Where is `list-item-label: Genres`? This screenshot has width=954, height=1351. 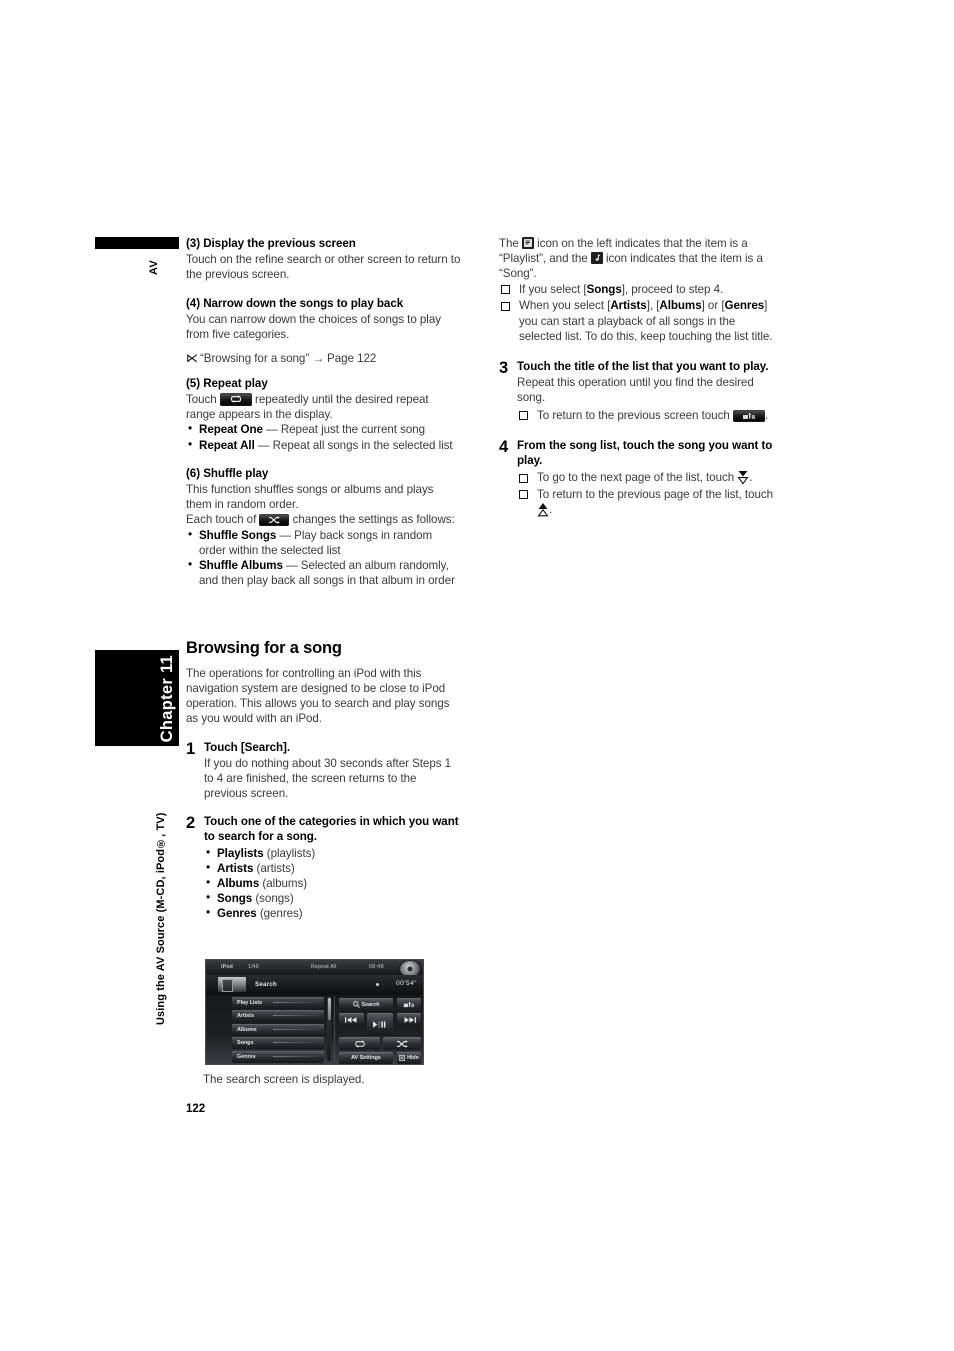 list-item-label: Genres is located at coordinates (246, 1056).